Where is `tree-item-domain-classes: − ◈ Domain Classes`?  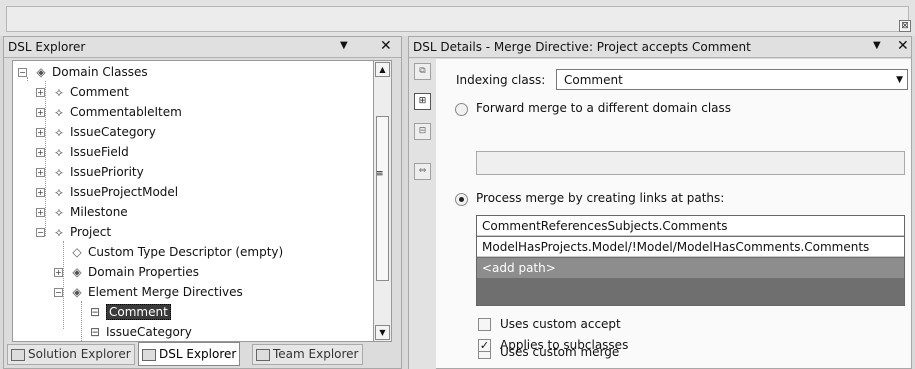 tree-item-domain-classes: − ◈ Domain Classes is located at coordinates (82, 72).